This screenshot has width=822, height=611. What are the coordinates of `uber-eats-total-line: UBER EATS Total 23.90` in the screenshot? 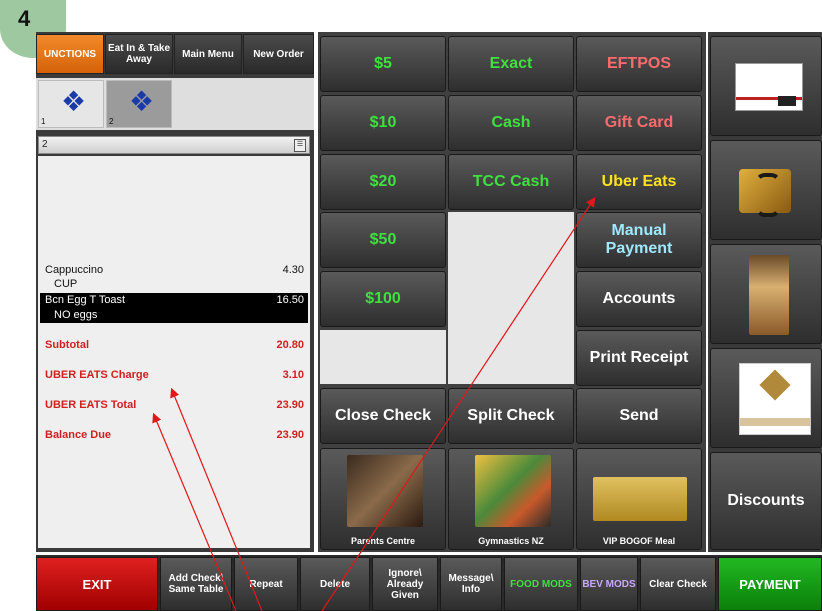 It's located at (174, 405).